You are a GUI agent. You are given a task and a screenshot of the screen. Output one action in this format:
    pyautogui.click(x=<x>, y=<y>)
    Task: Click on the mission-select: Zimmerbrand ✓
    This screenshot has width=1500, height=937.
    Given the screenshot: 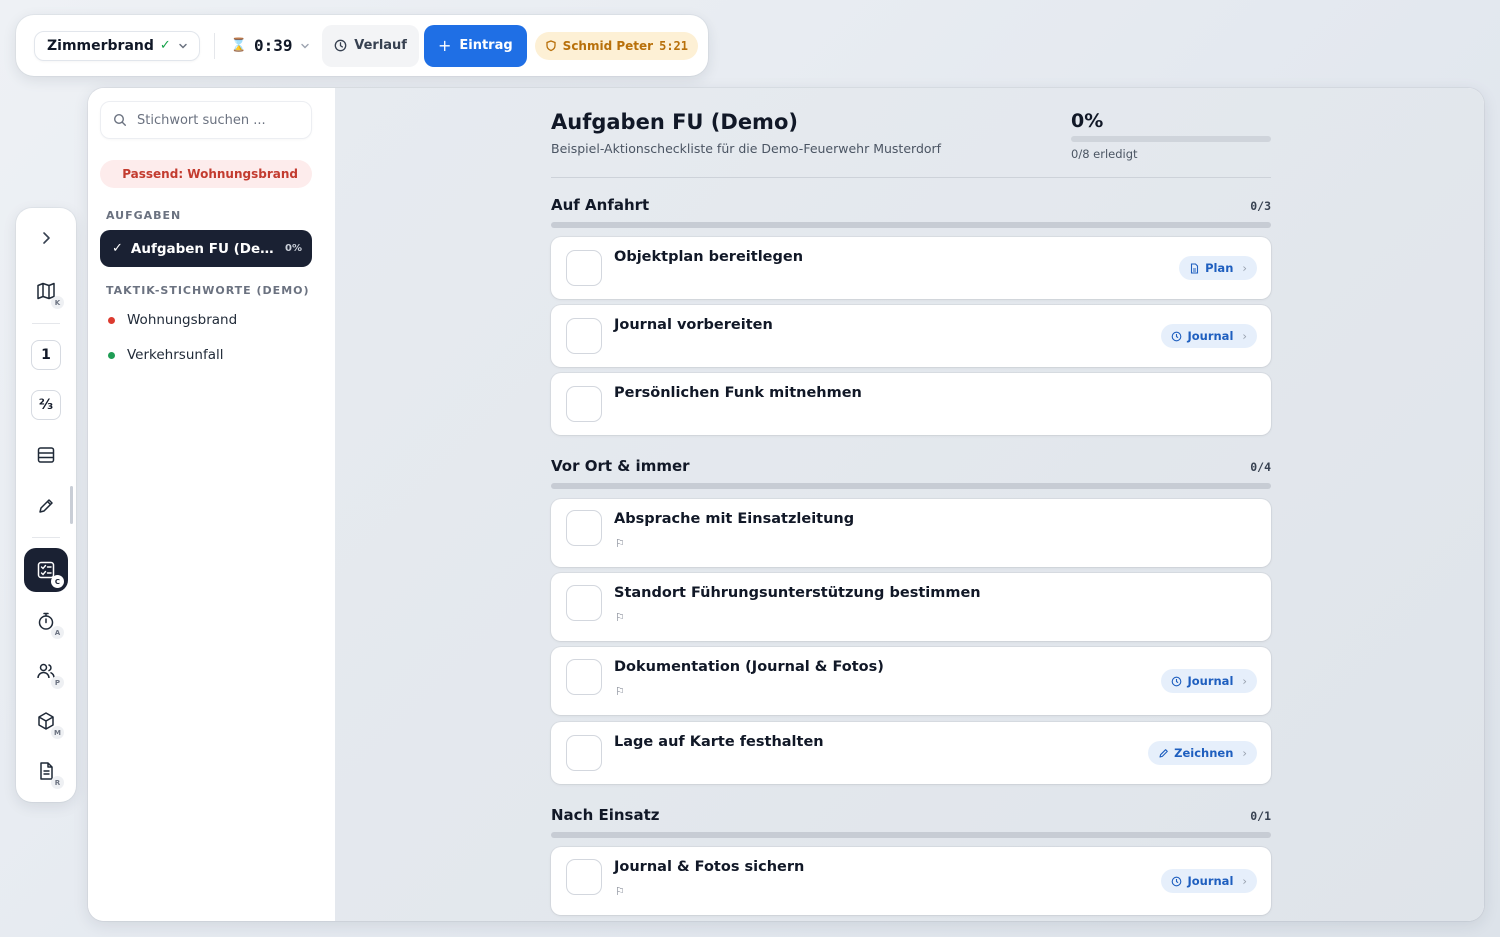 What is the action you would take?
    pyautogui.click(x=117, y=45)
    